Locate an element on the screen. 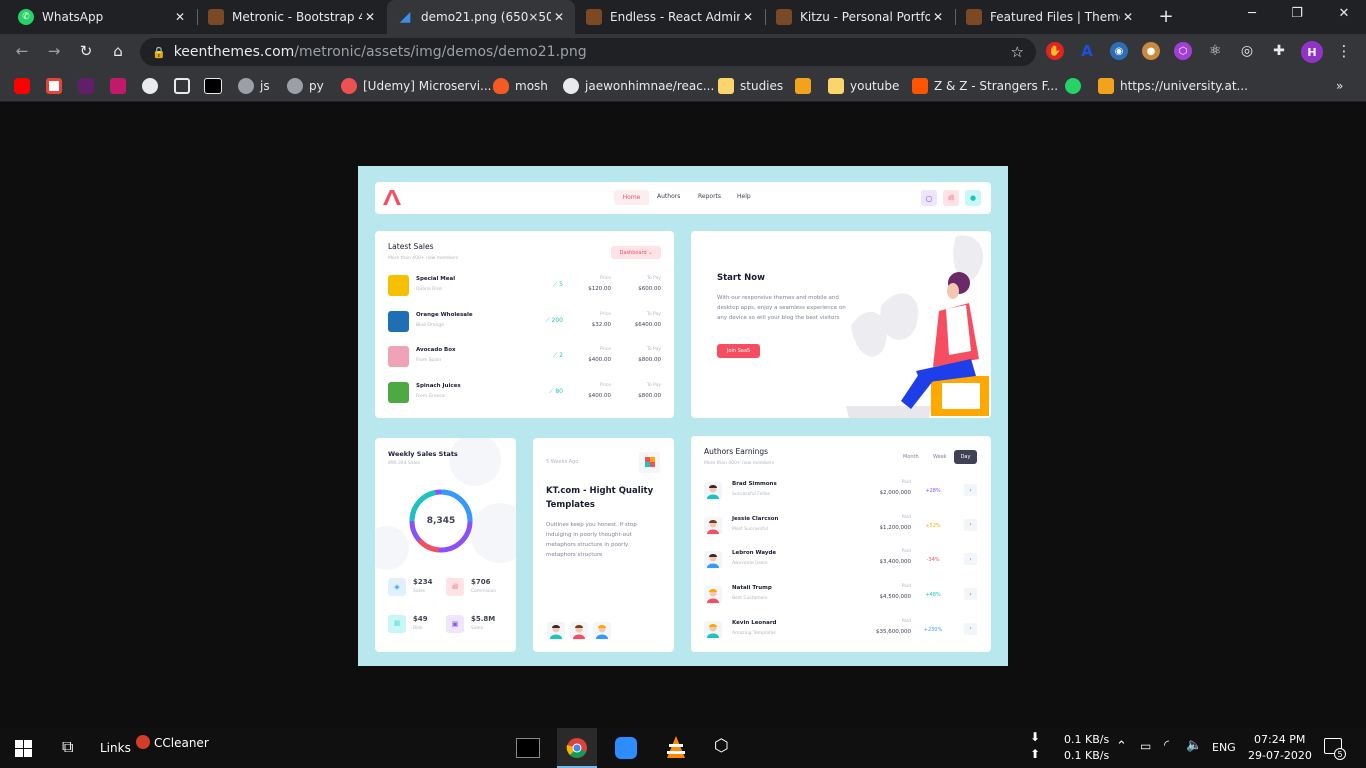  percent-badge: +52% is located at coordinates (933, 525).